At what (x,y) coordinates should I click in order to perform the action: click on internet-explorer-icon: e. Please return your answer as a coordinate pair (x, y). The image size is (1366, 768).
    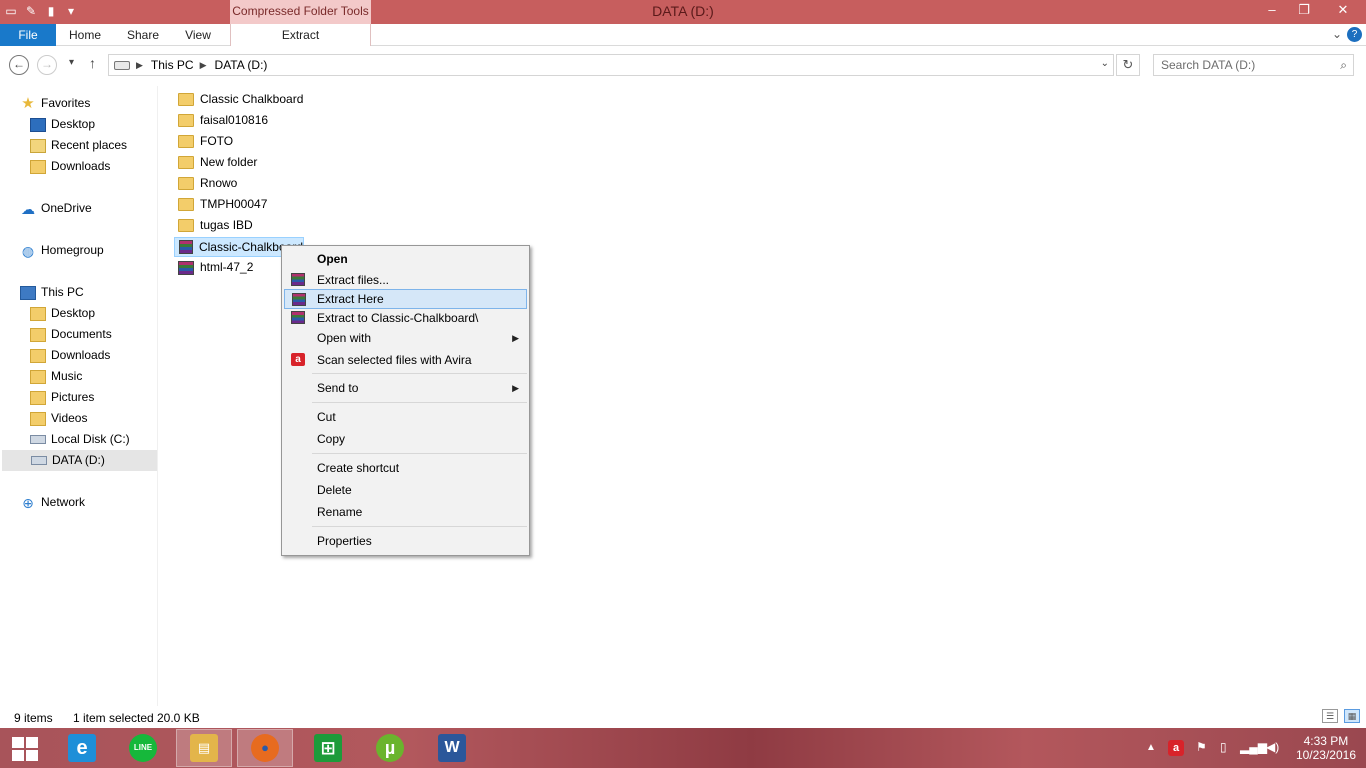
    Looking at the image, I should click on (82, 748).